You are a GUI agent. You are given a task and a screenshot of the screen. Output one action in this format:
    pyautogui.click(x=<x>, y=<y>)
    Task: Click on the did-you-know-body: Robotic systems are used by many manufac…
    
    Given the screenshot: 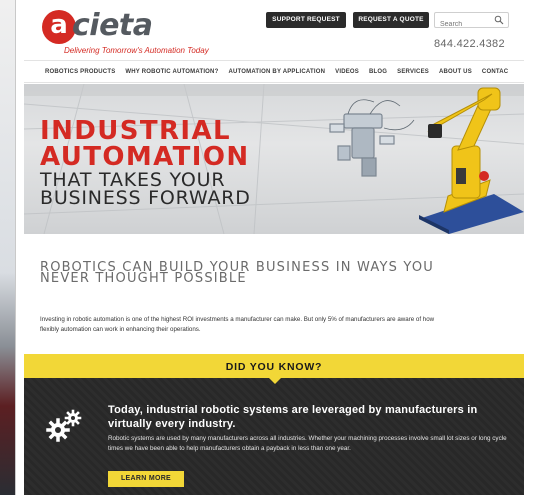 What is the action you would take?
    pyautogui.click(x=307, y=443)
    